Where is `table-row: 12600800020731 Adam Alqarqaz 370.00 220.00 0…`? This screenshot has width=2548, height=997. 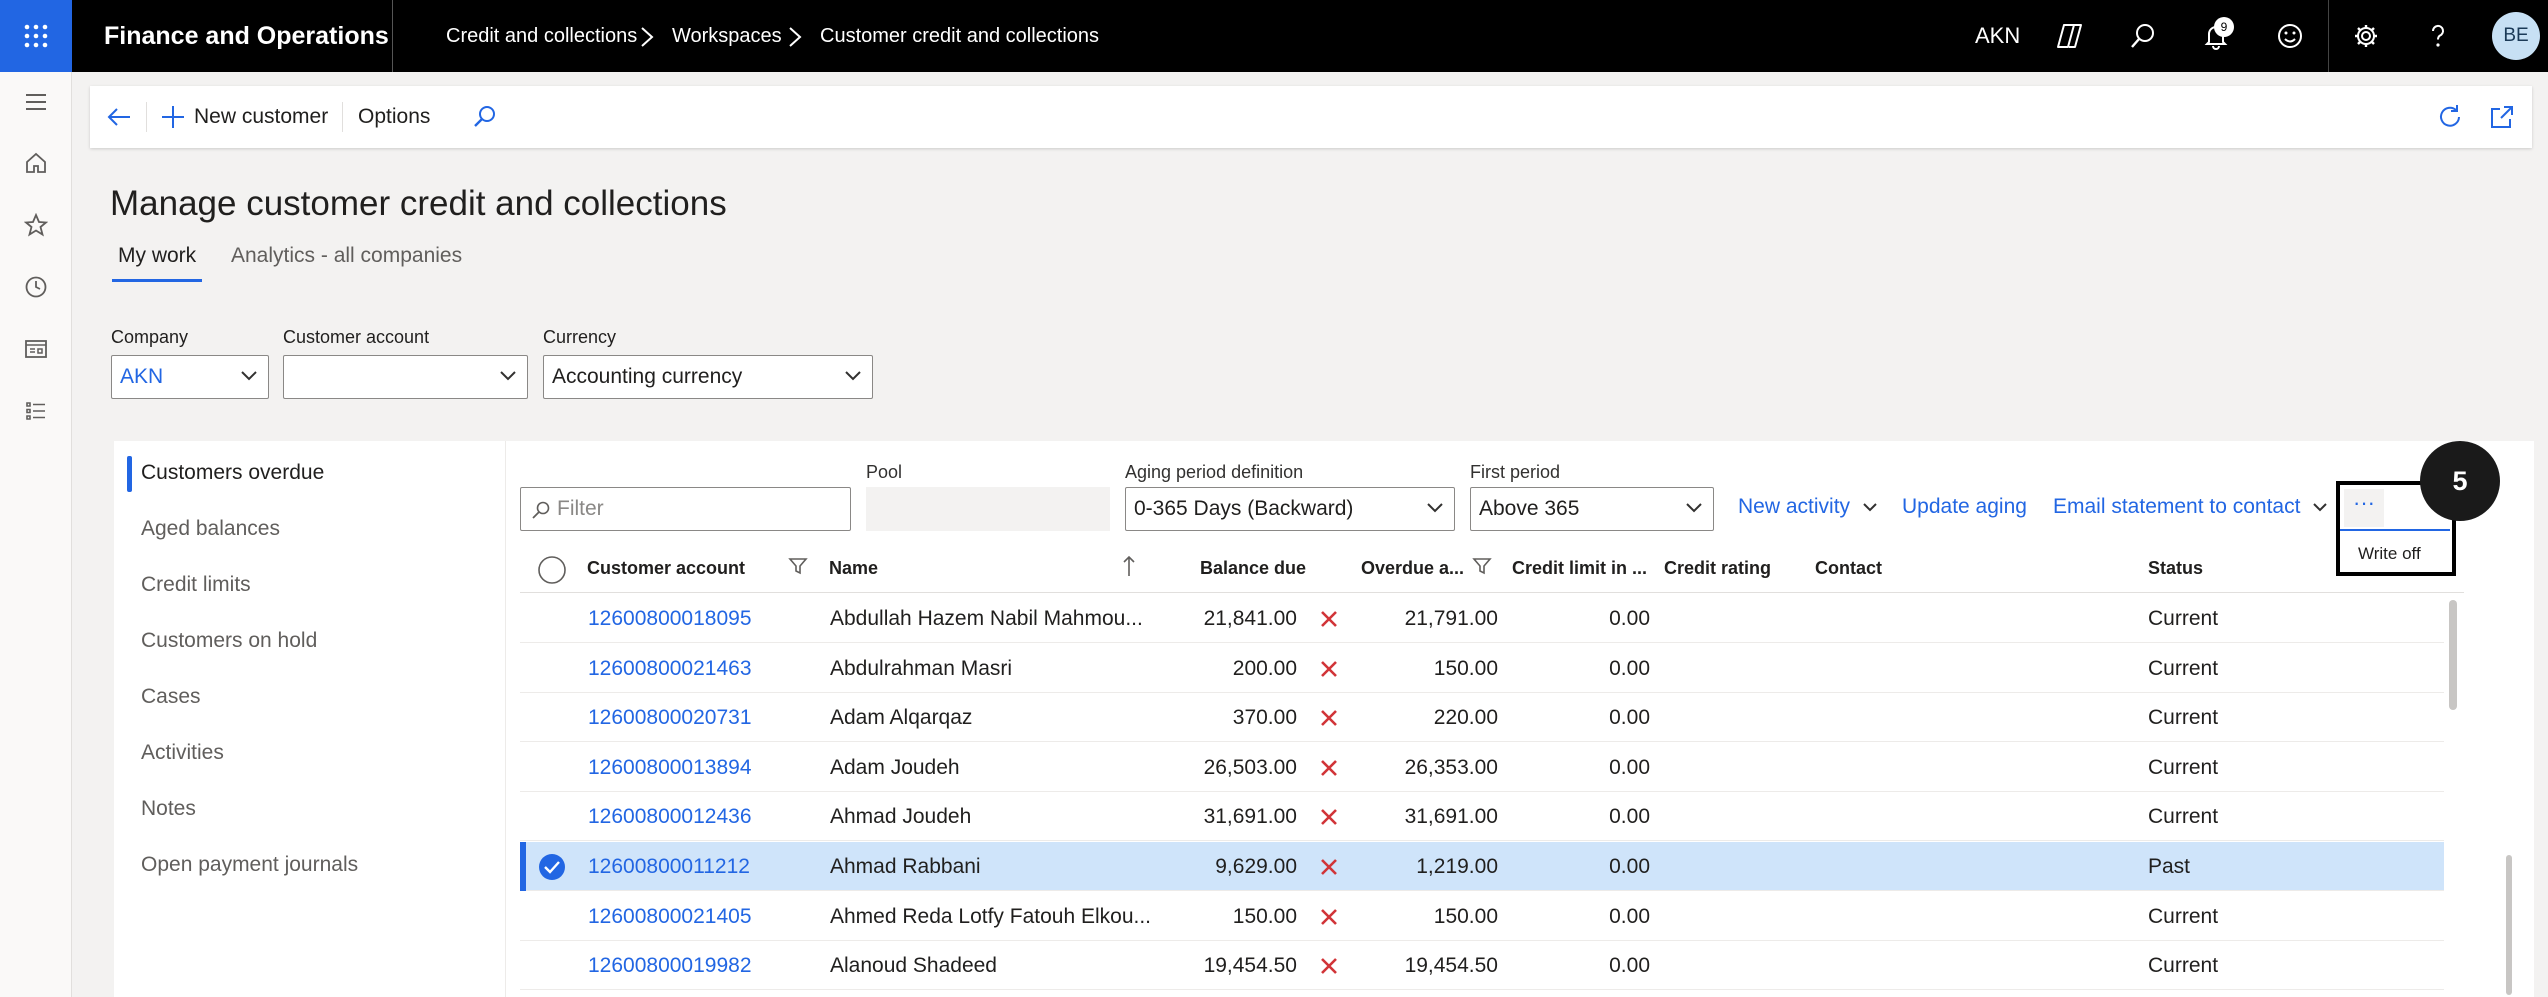
table-row: 12600800020731 Adam Alqarqaz 370.00 220.00 0… is located at coordinates (1482, 718).